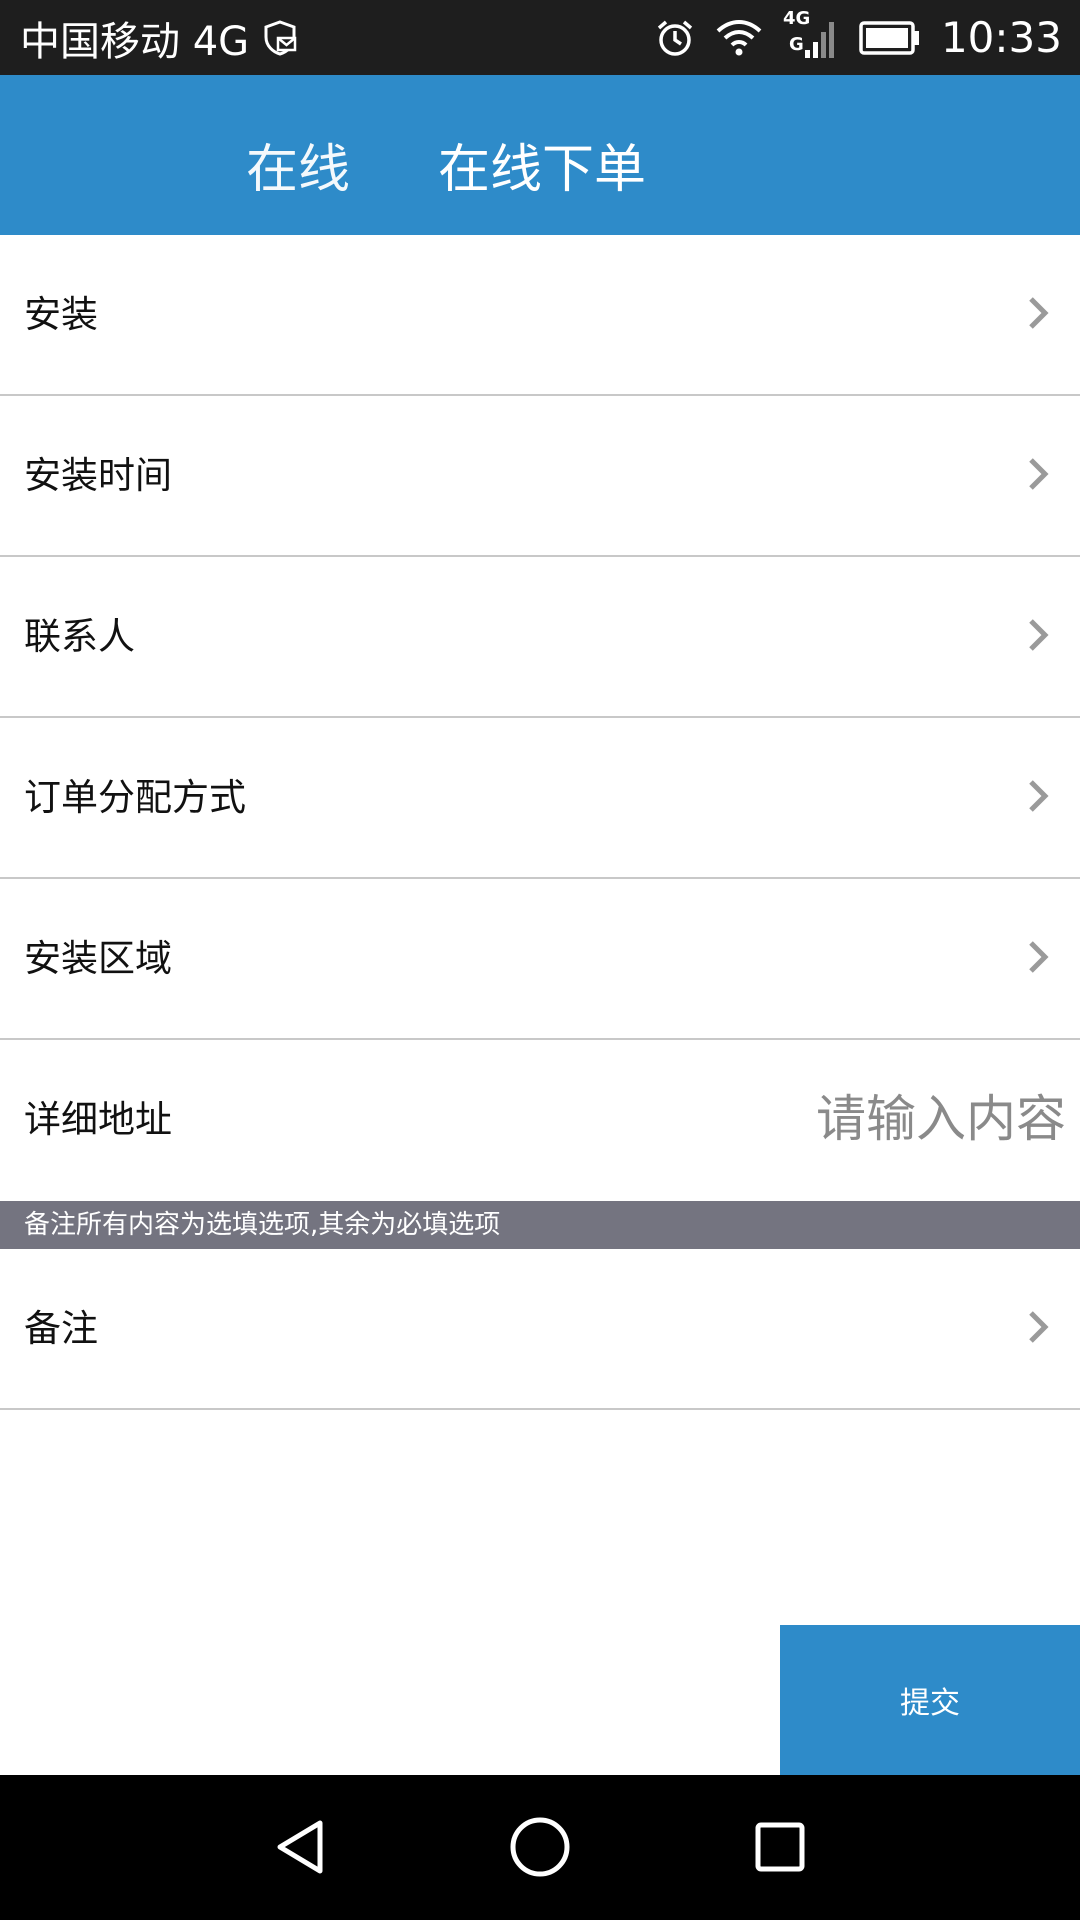 The height and width of the screenshot is (1920, 1080). I want to click on clock: 10:33, so click(1001, 37).